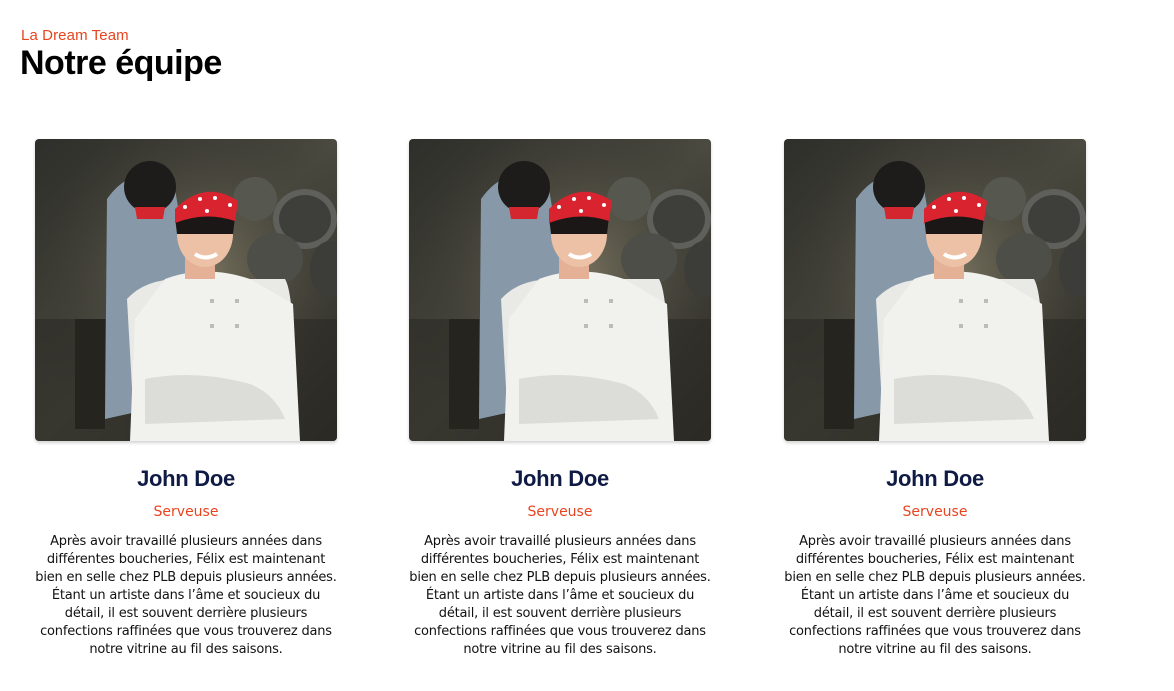  What do you see at coordinates (75, 35) in the screenshot?
I see `section-eyebrow: La Dream Team` at bounding box center [75, 35].